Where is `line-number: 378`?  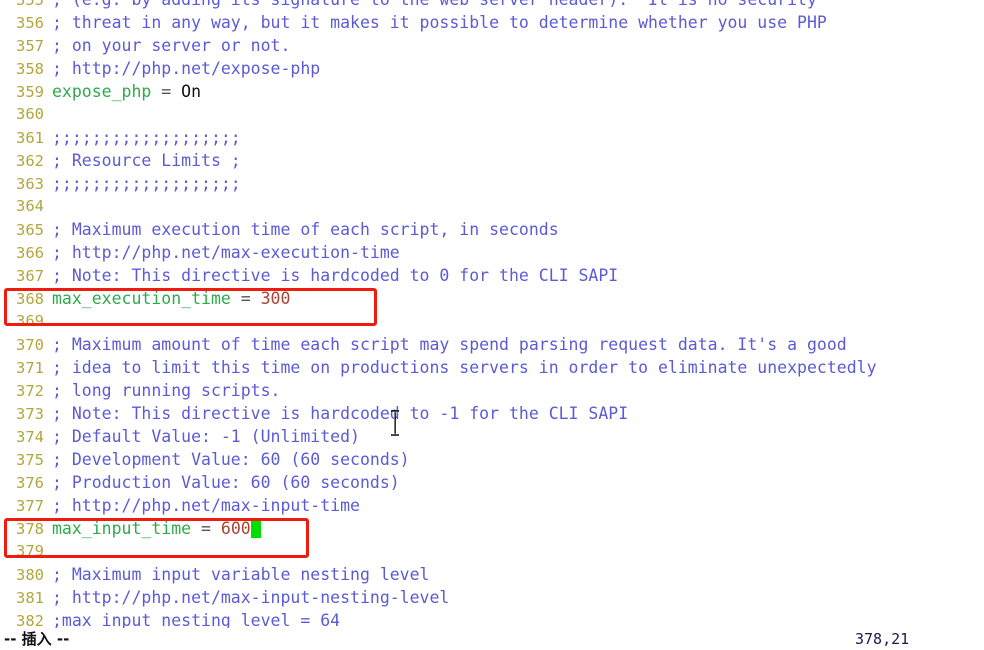 line-number: 378 is located at coordinates (30, 529).